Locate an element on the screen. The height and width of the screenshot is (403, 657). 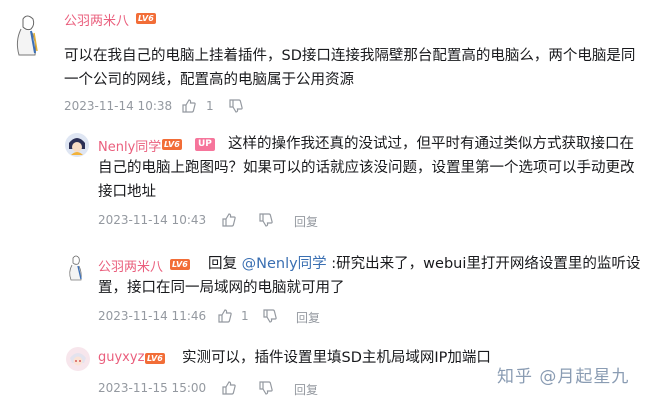
mention-link: @Nenly同学 is located at coordinates (284, 264).